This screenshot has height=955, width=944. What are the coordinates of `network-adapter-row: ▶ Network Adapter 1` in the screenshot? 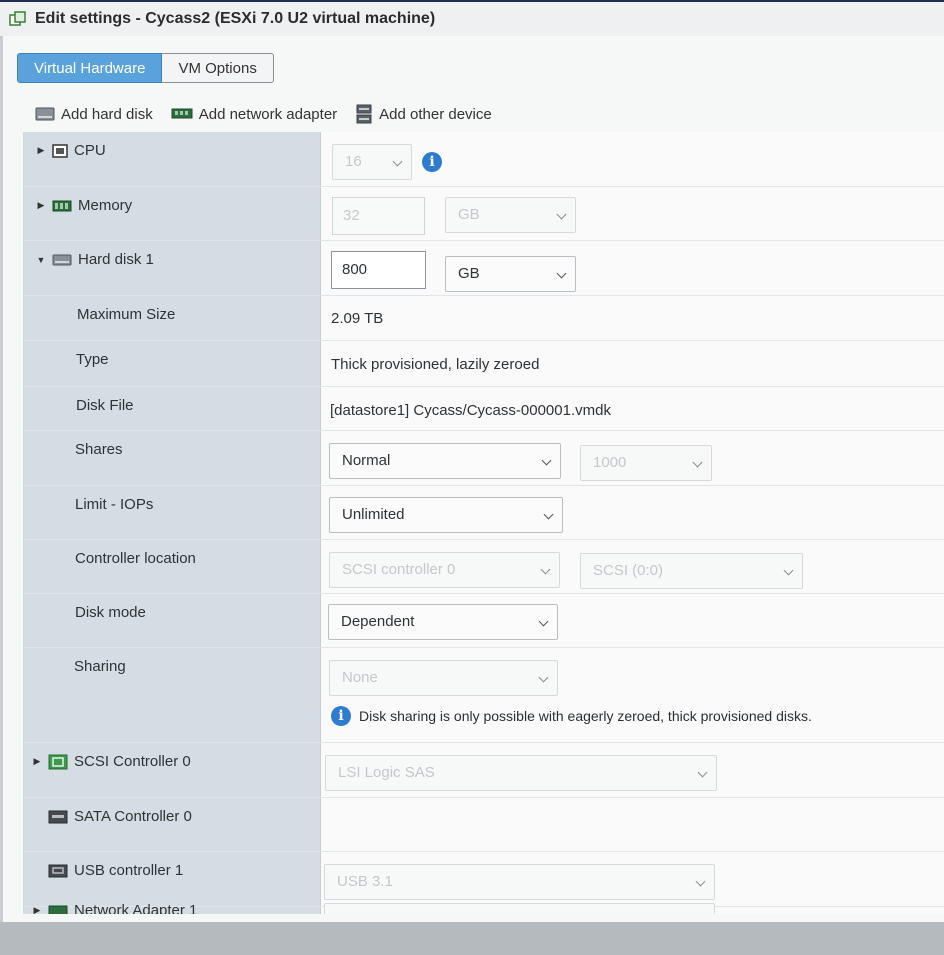 It's located at (484, 908).